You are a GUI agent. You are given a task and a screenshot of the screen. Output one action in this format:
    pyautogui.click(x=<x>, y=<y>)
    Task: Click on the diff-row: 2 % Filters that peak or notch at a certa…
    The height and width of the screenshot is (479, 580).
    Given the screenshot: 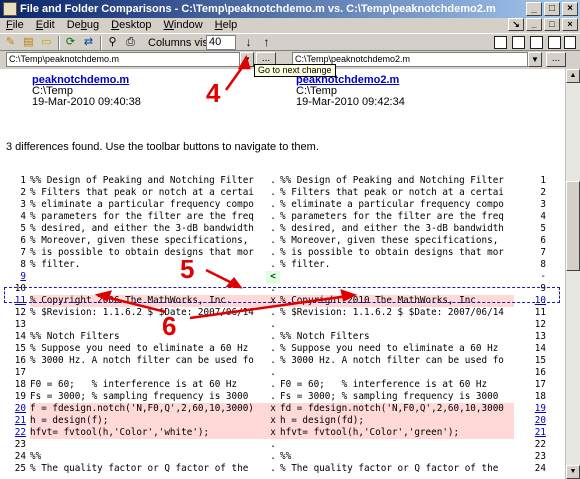 What is the action you would take?
    pyautogui.click(x=282, y=193)
    